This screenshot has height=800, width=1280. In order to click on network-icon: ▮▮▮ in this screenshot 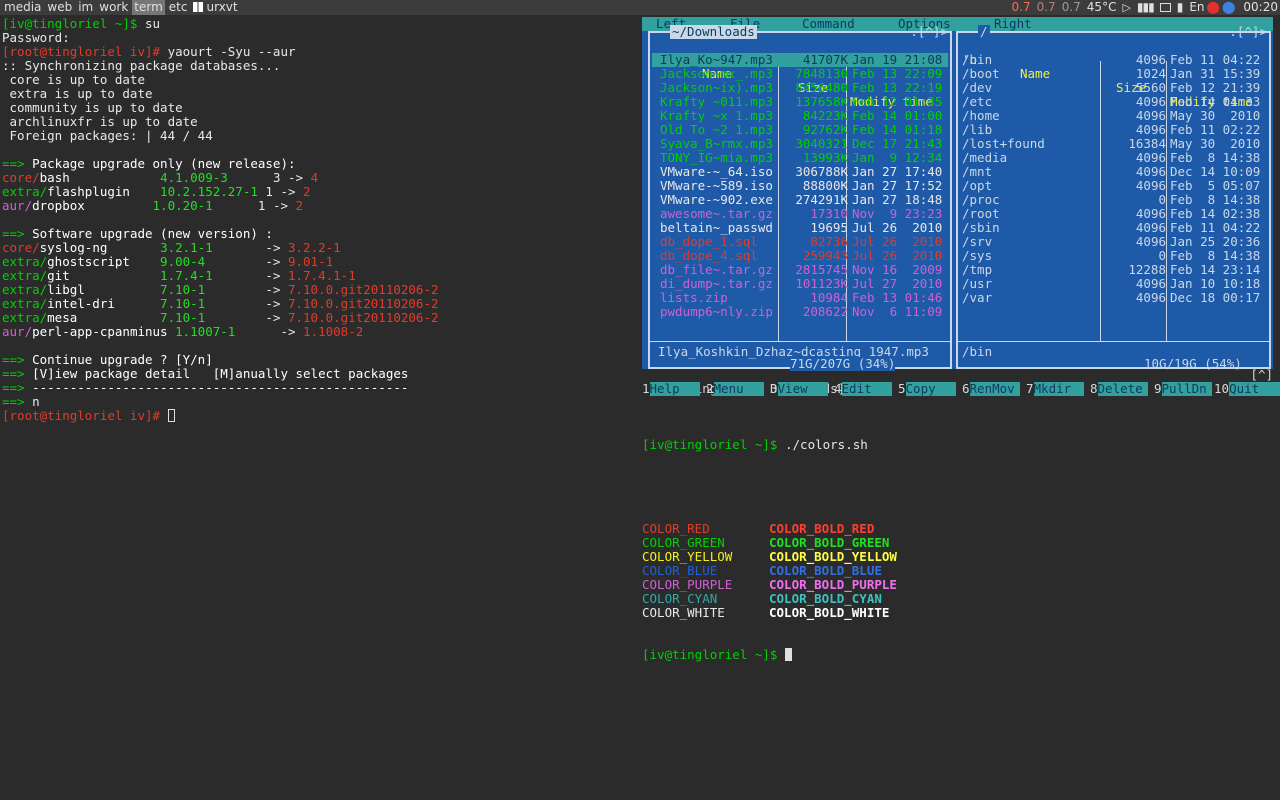, I will do `click(1146, 7)`.